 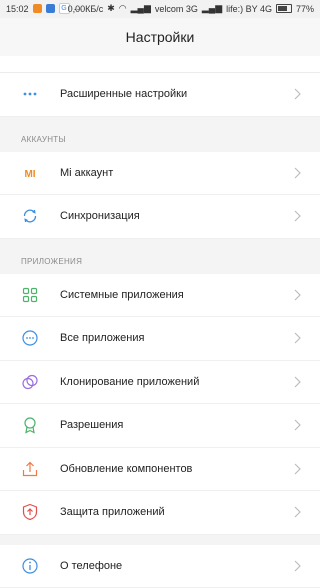 I want to click on section-header-apps: ПРИЛОЖЕНИЯ, so click(x=160, y=256).